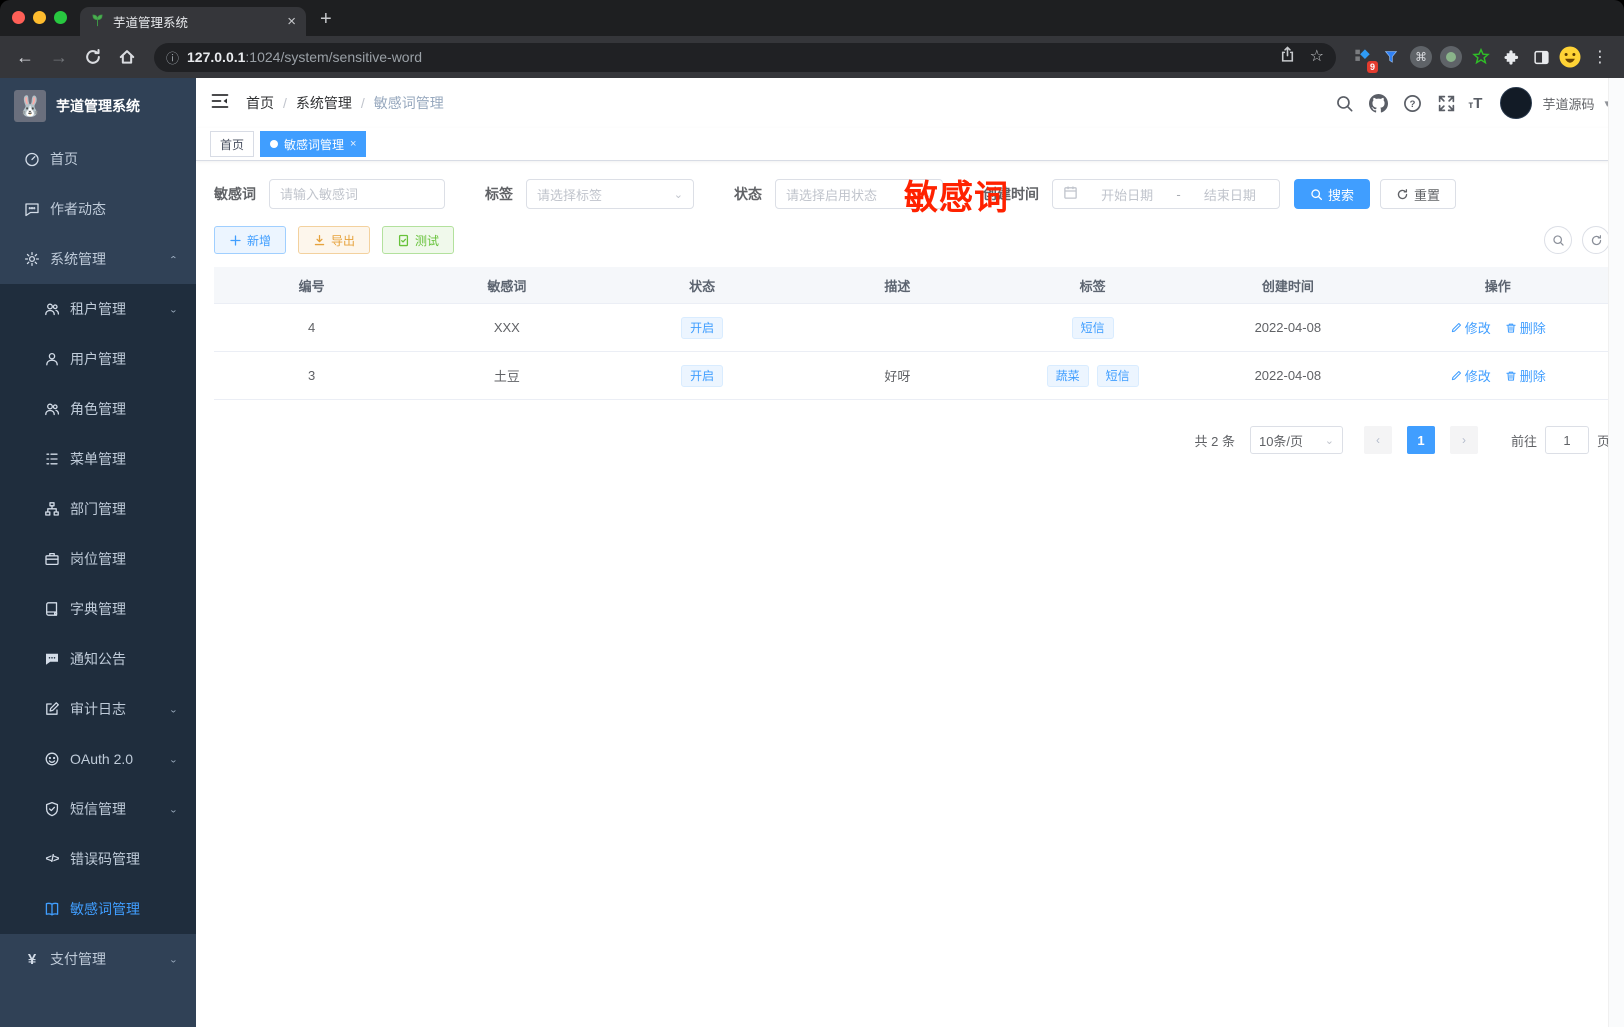 Image resolution: width=1624 pixels, height=1027 pixels. What do you see at coordinates (748, 194) in the screenshot?
I see `status-label: 状态` at bounding box center [748, 194].